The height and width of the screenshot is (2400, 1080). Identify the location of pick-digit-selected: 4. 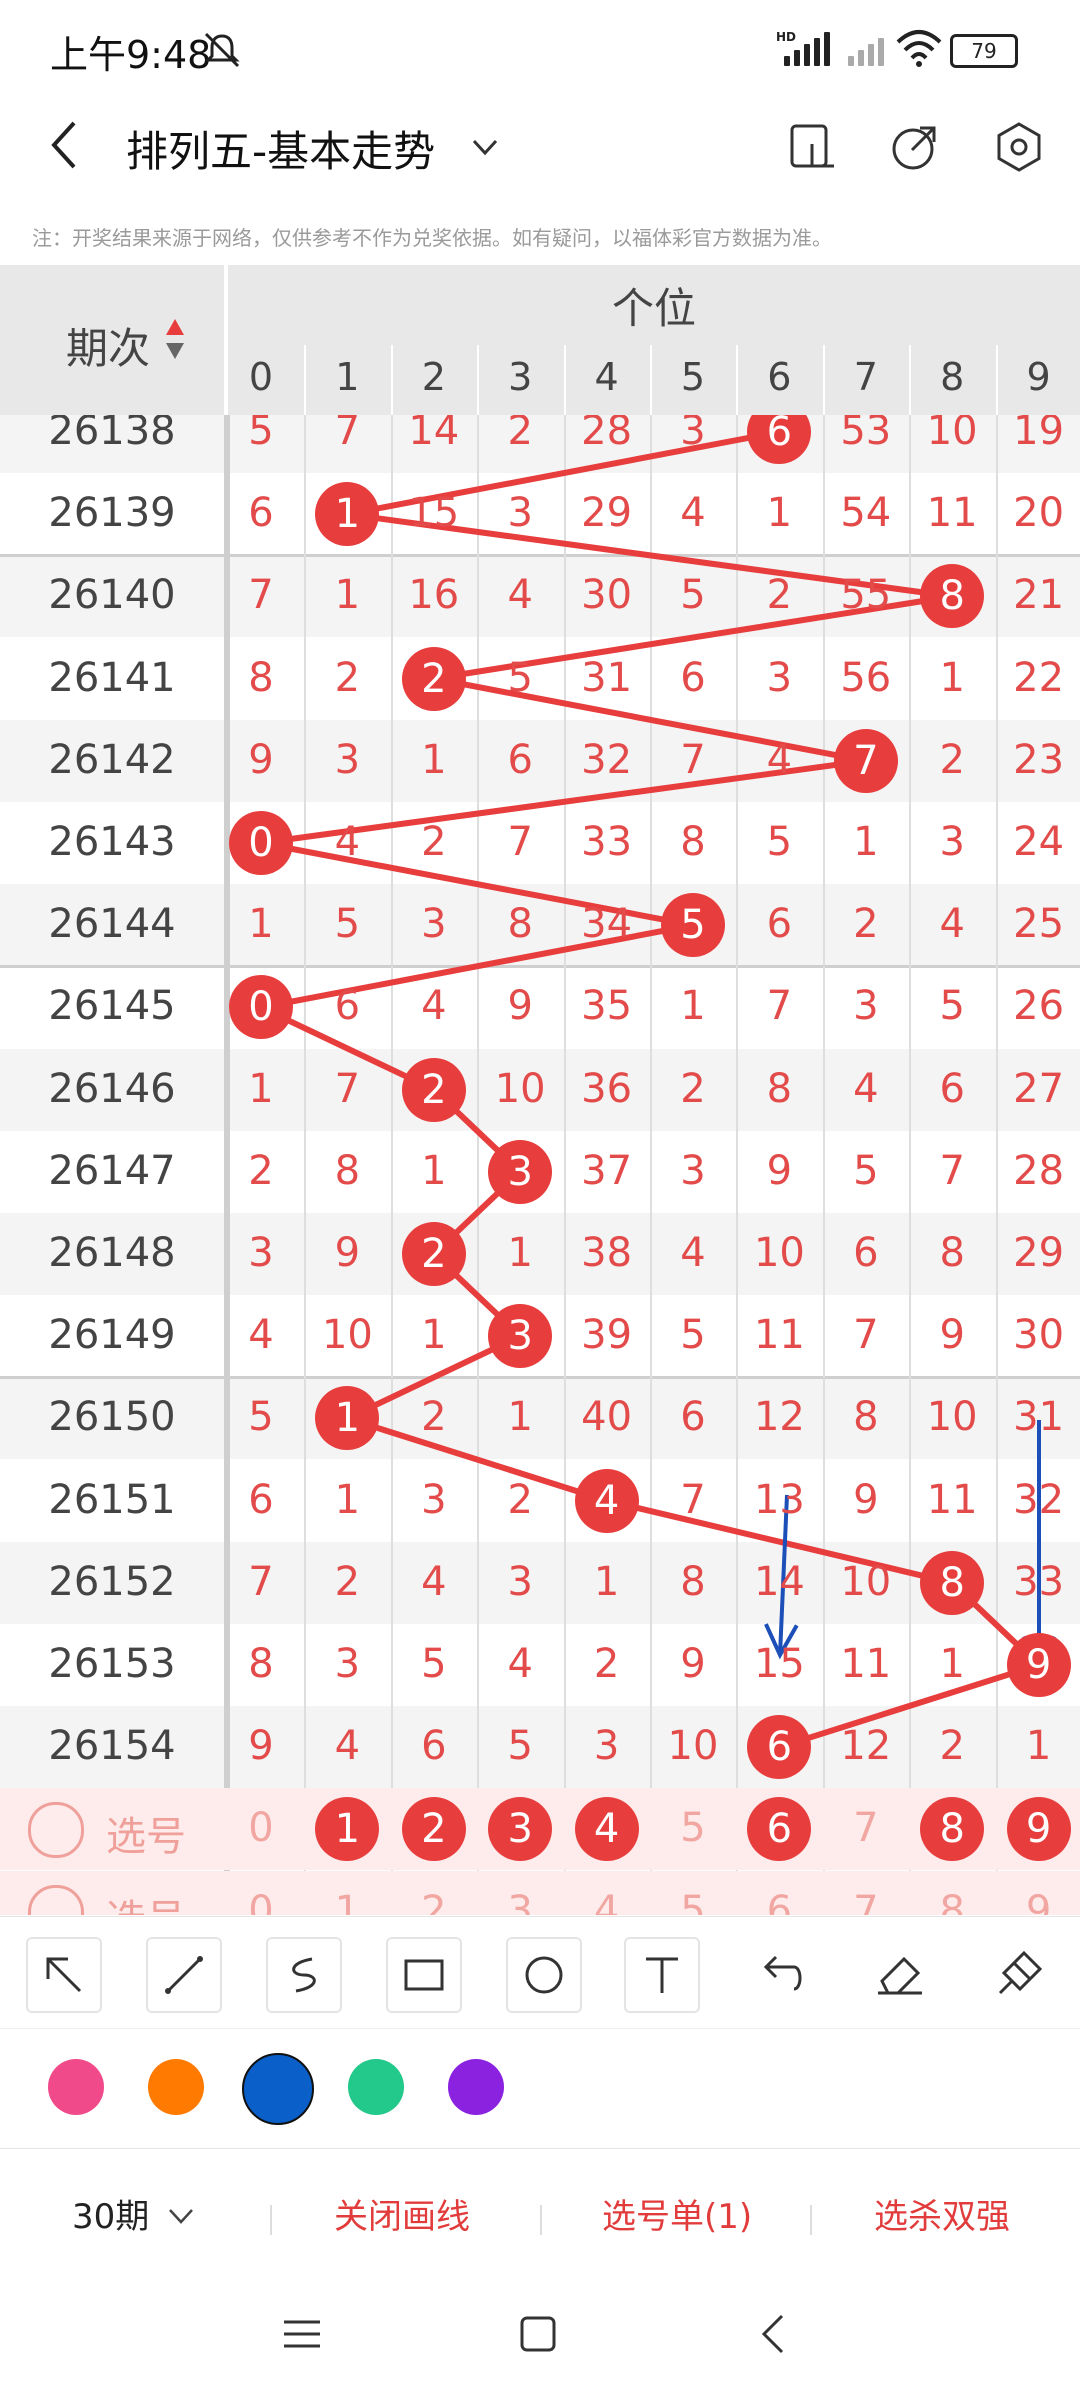
(606, 1829).